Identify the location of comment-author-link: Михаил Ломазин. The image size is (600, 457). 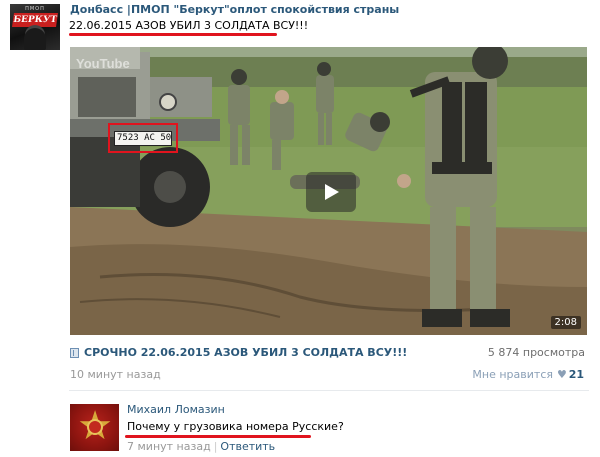
(176, 409).